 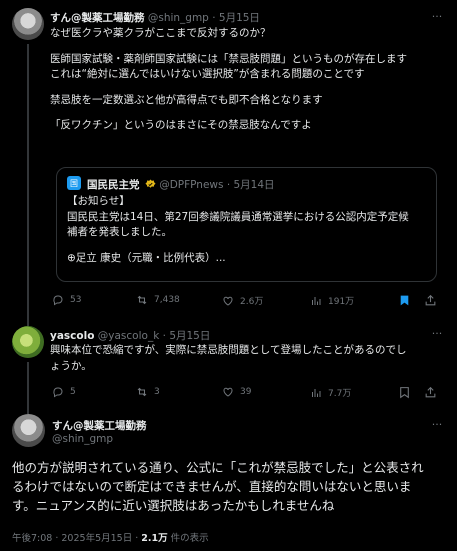 I want to click on repost-button: 7,438, so click(x=158, y=300).